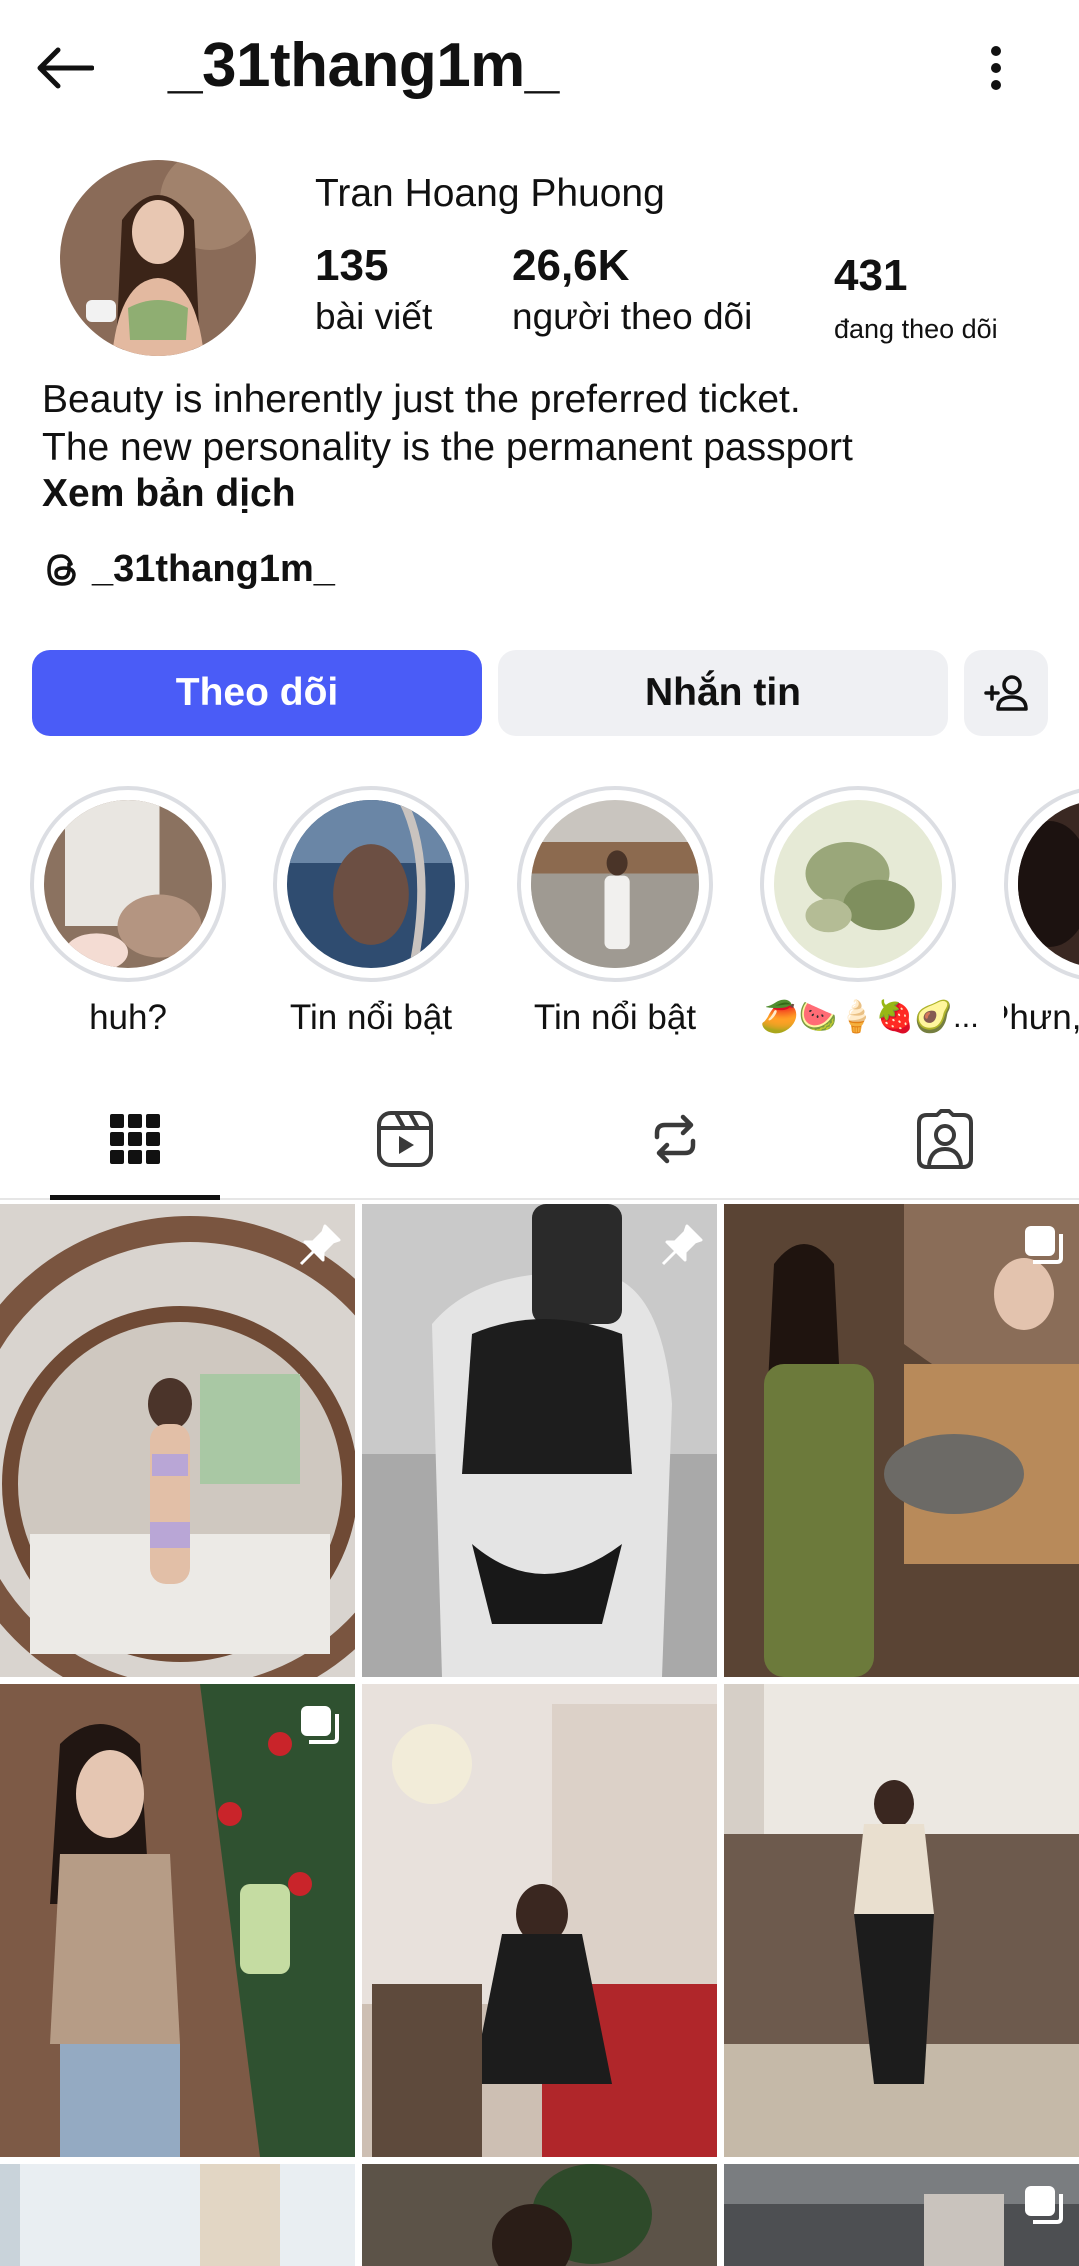  I want to click on avatar, so click(158, 258).